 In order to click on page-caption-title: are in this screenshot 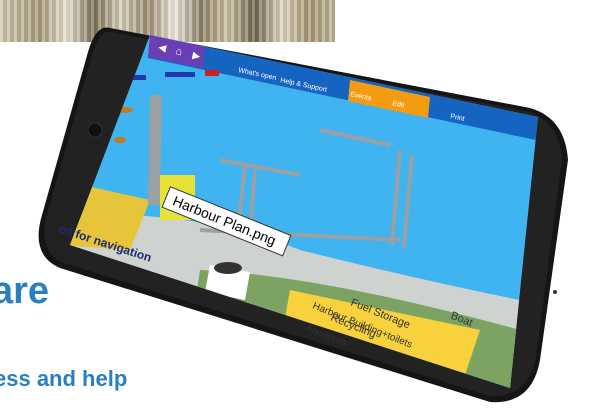, I will do `click(25, 291)`.